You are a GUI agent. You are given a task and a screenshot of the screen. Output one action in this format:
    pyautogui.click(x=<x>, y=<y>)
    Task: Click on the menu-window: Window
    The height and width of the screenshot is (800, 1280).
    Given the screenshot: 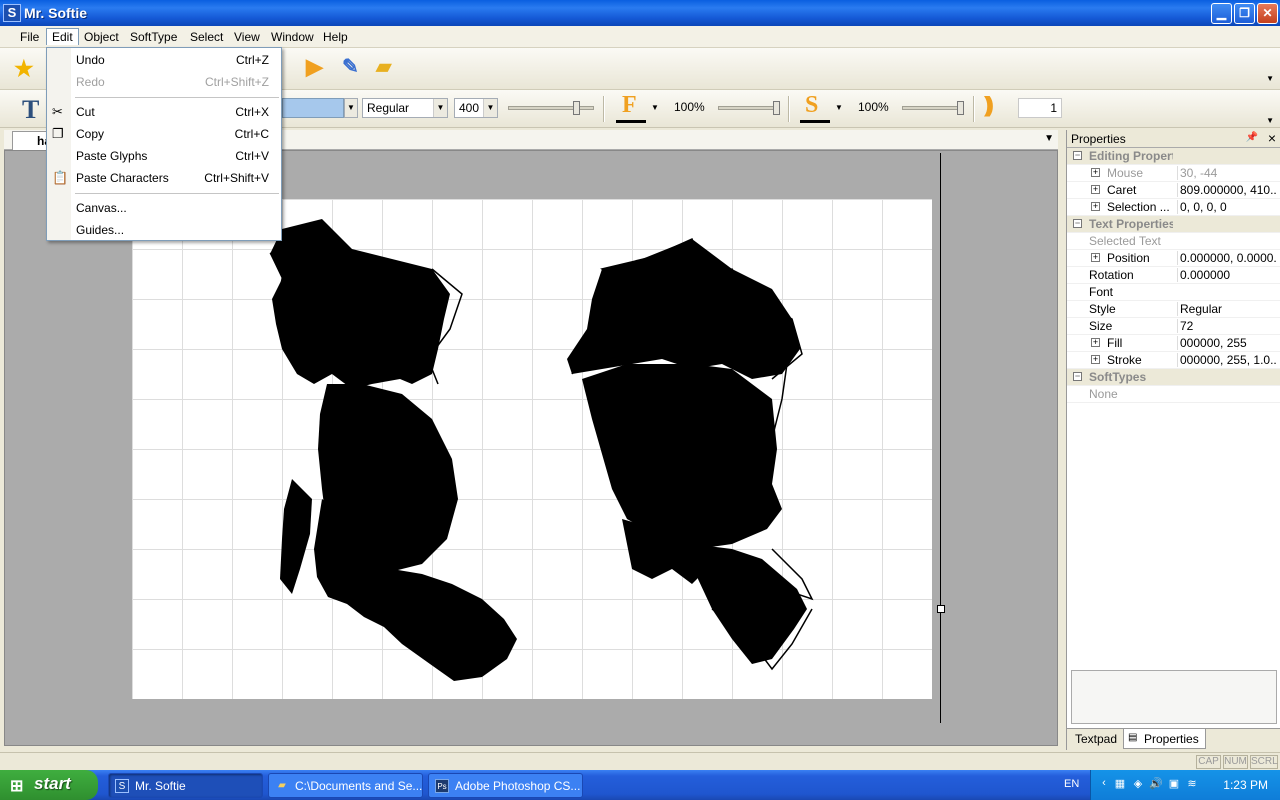 What is the action you would take?
    pyautogui.click(x=292, y=37)
    